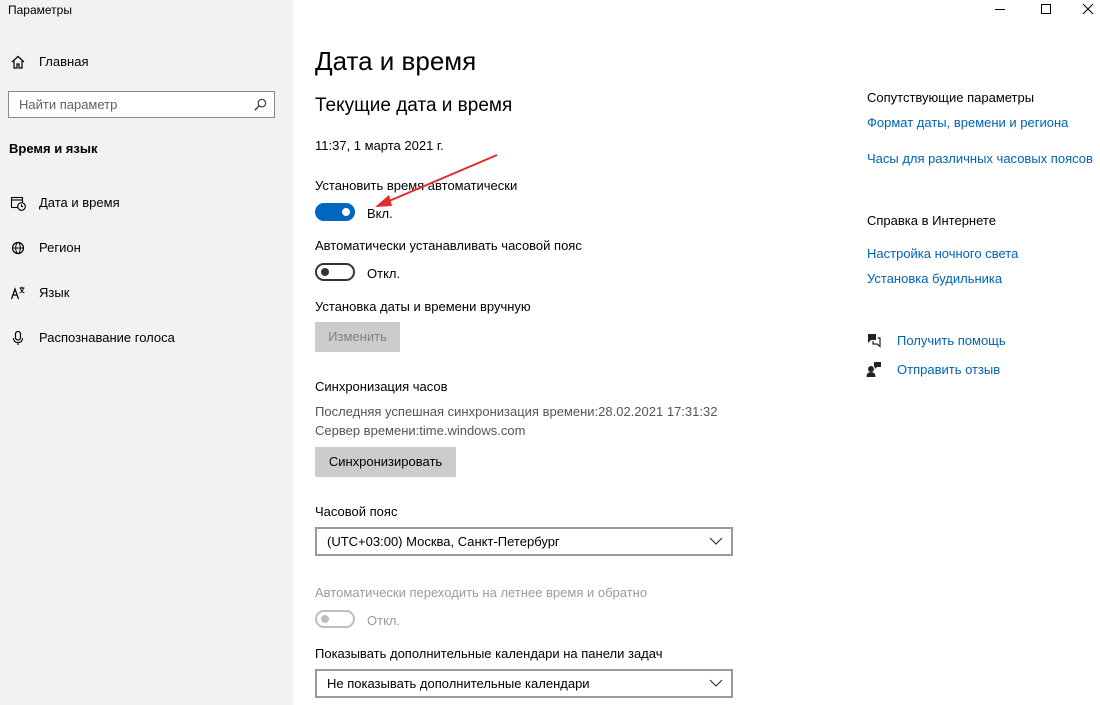  Describe the element at coordinates (381, 386) in the screenshot. I see `sync-heading: Синхронизация часов` at that location.